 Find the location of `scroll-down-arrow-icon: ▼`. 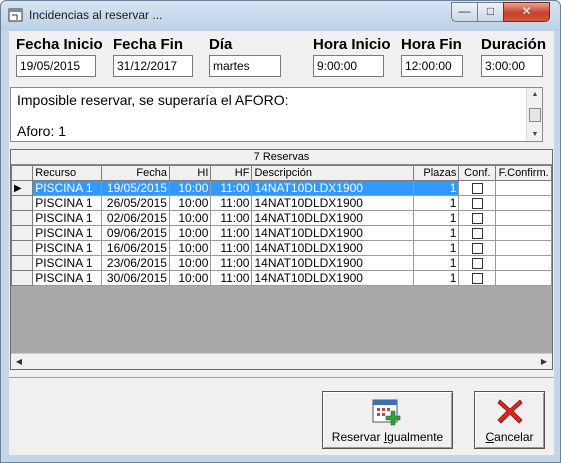

scroll-down-arrow-icon: ▼ is located at coordinates (535, 134).